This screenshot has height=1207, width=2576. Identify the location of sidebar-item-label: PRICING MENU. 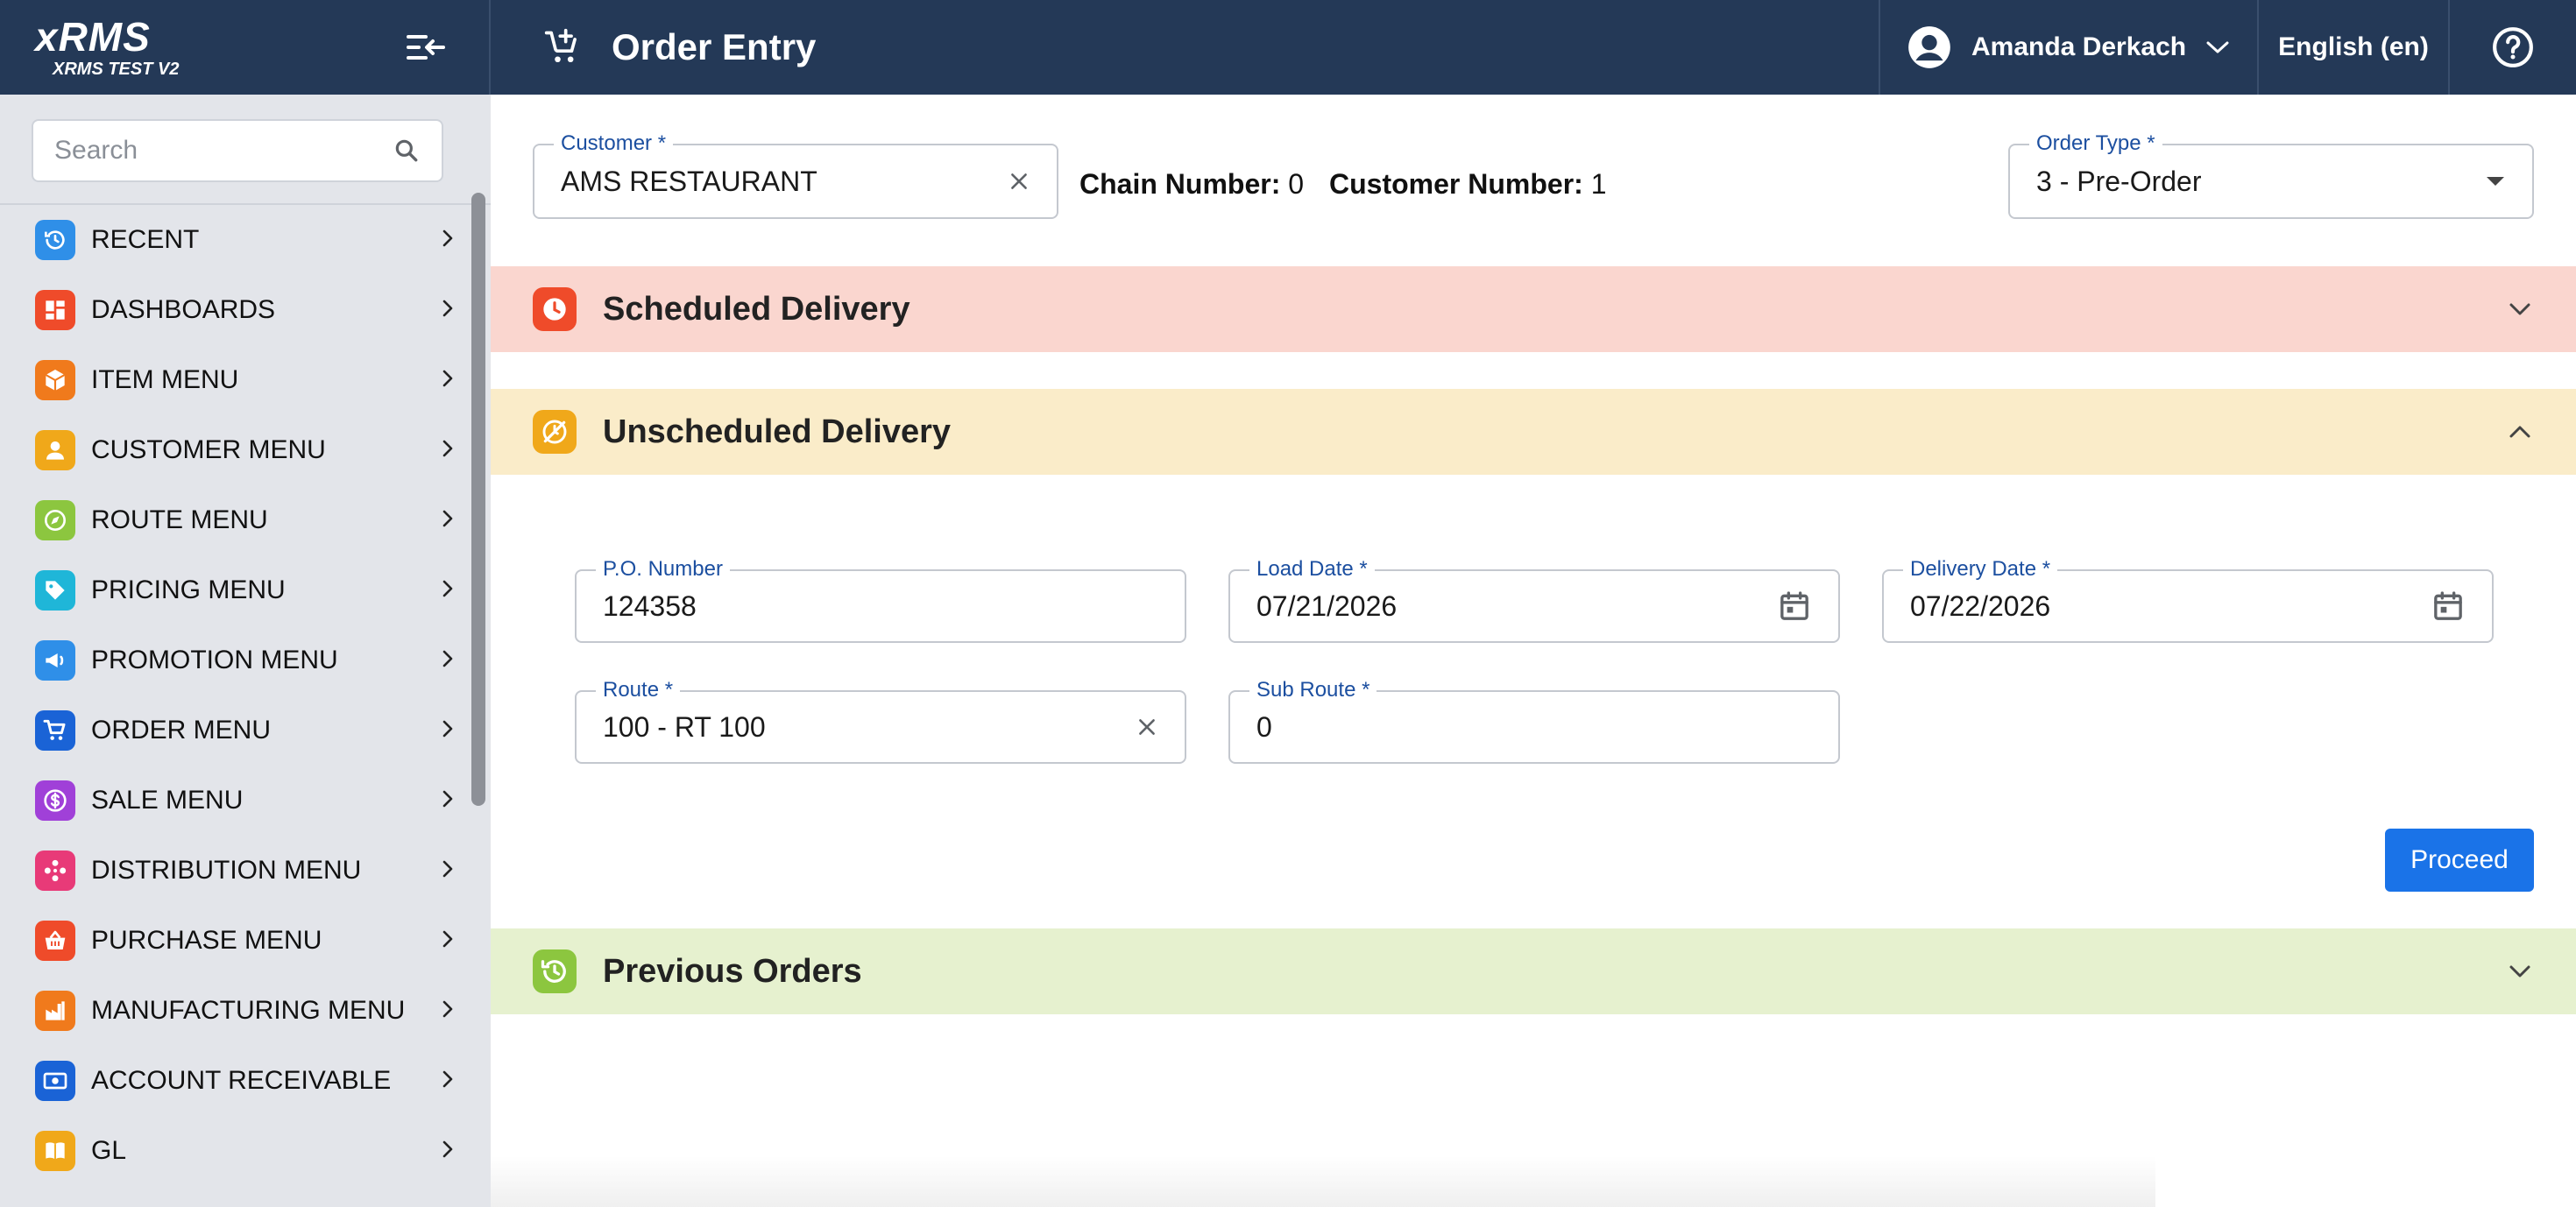
(188, 589).